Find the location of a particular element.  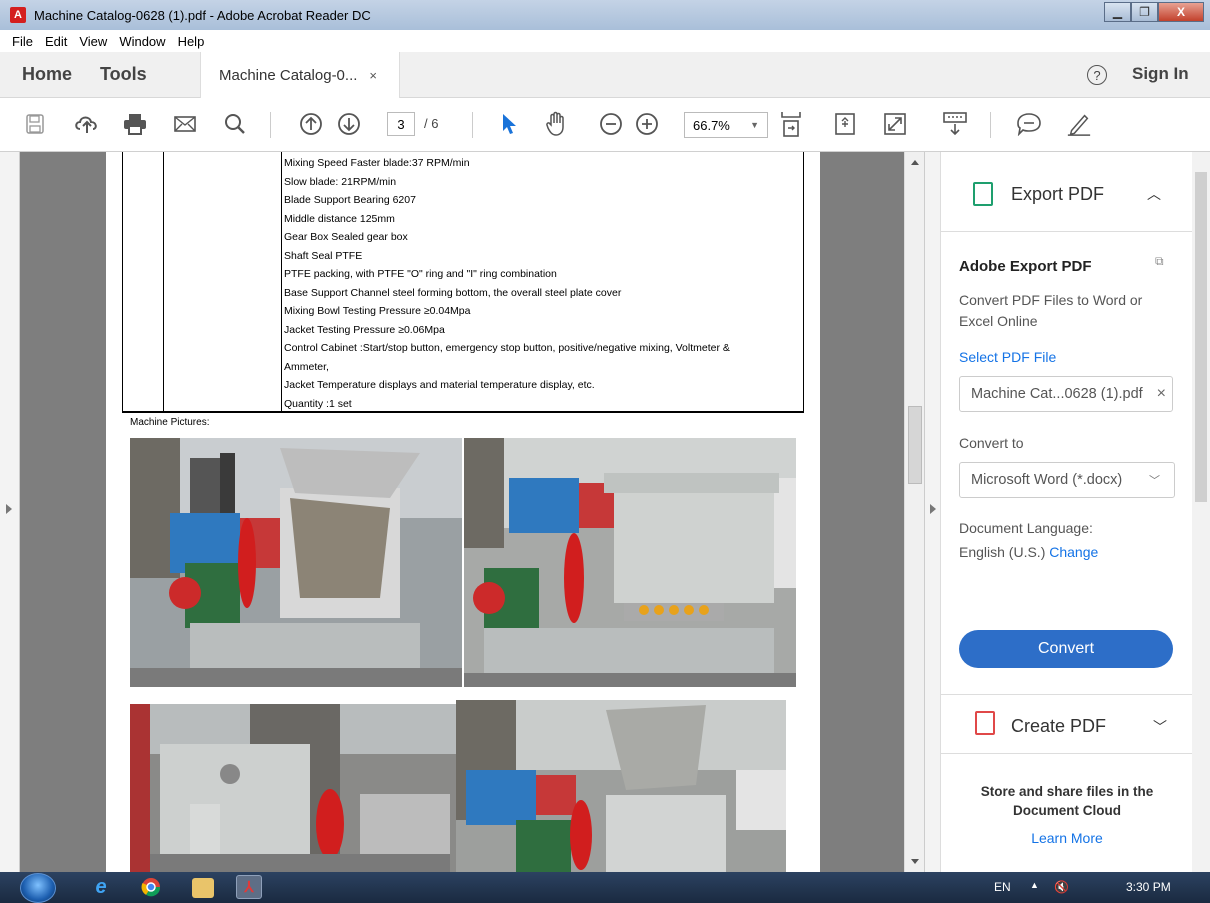

language-row: English (U.S.) Change is located at coordinates (1028, 552).